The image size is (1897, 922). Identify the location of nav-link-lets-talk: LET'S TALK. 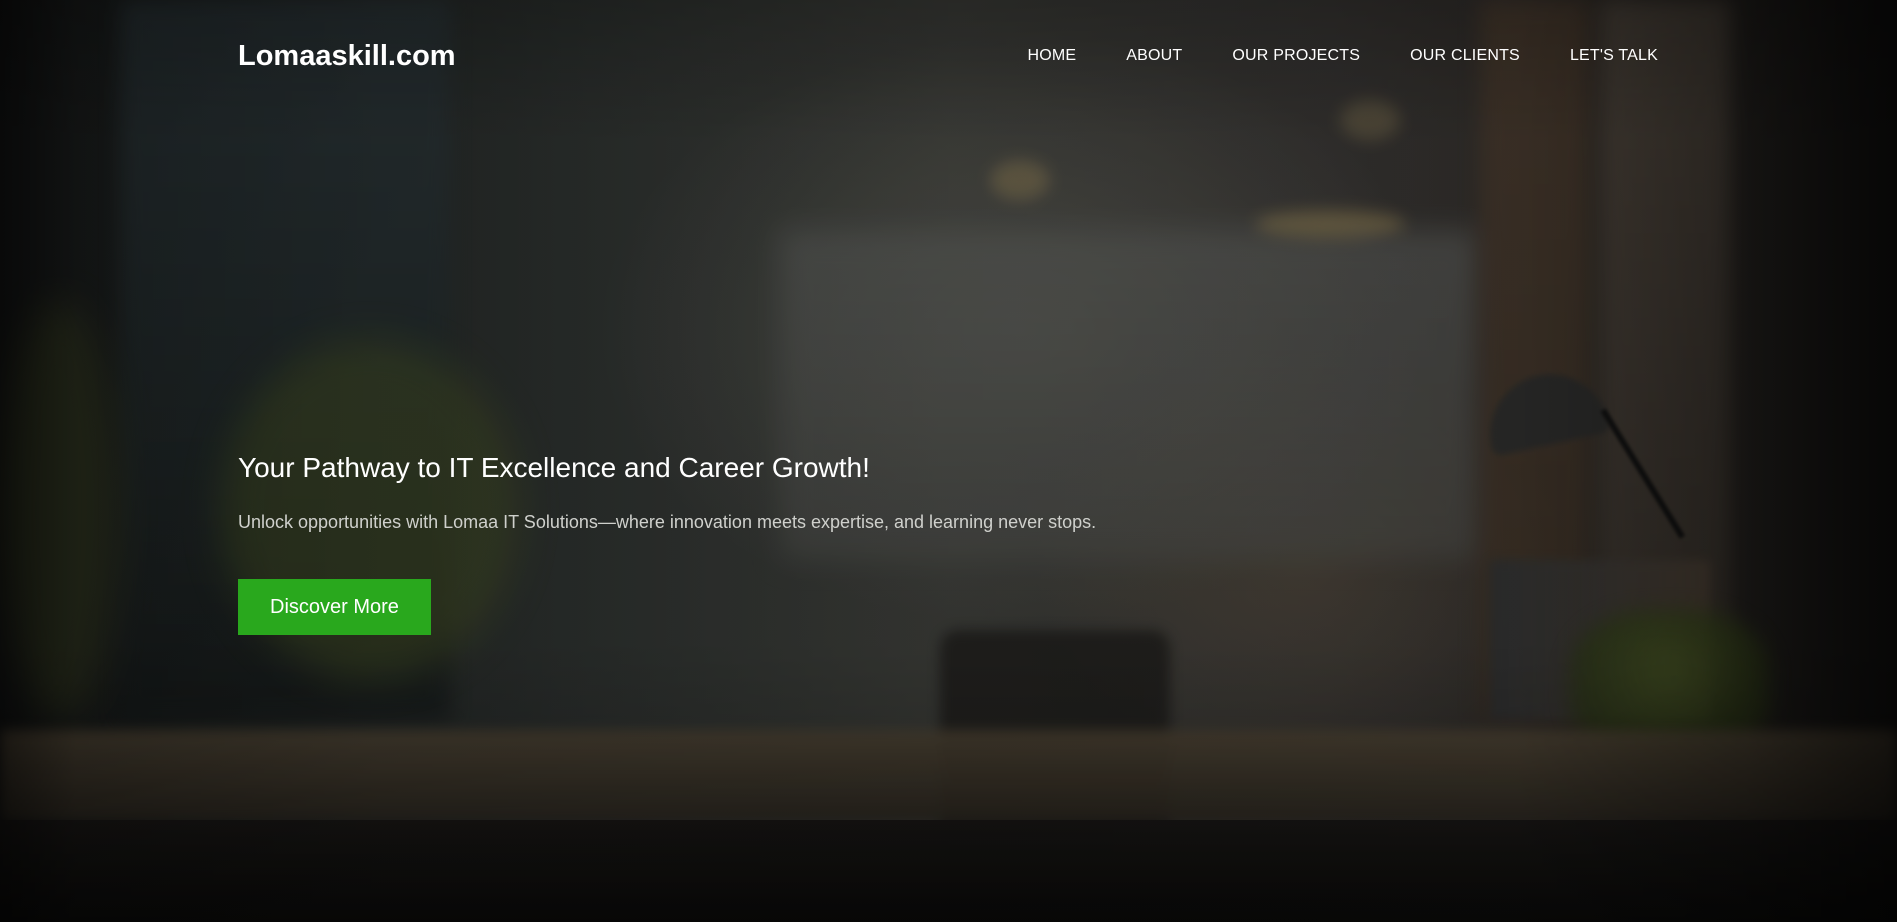
(1614, 56).